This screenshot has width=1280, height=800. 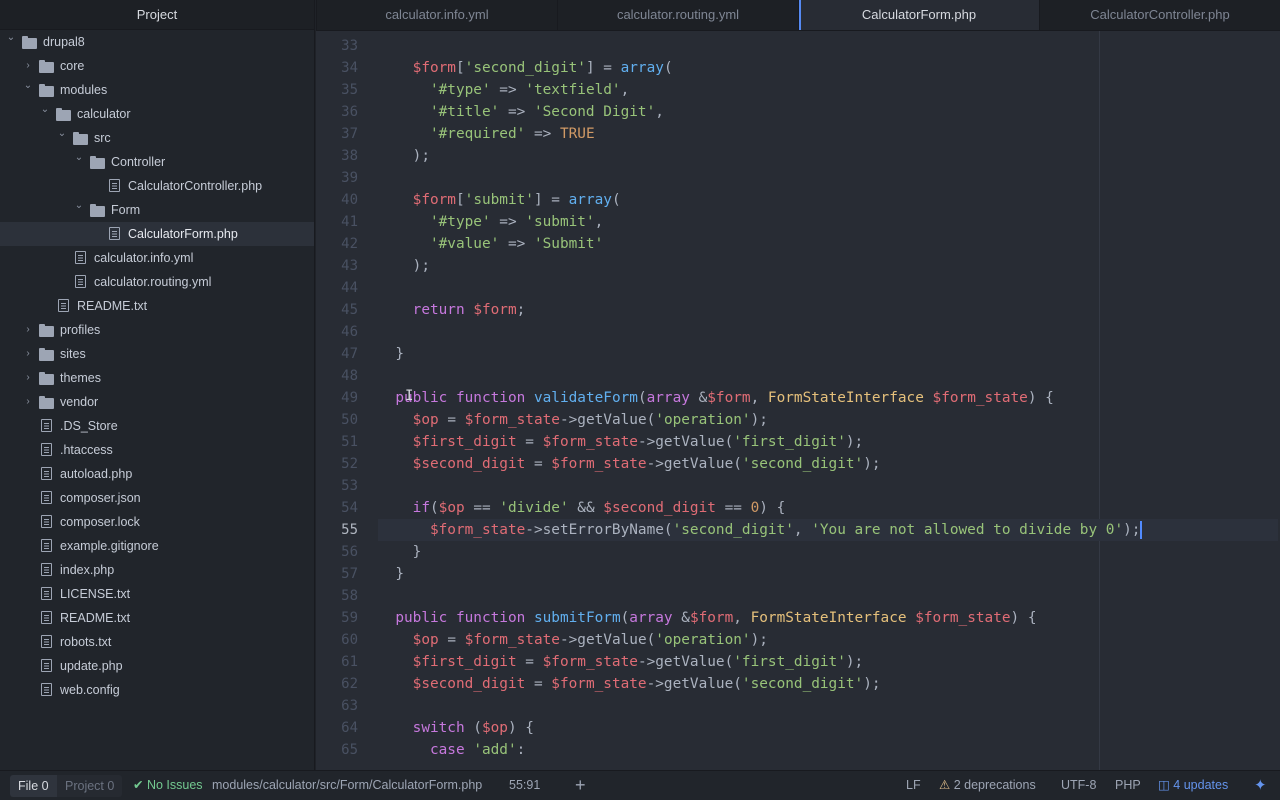 What do you see at coordinates (339, 200) in the screenshot?
I see `line-number: 40` at bounding box center [339, 200].